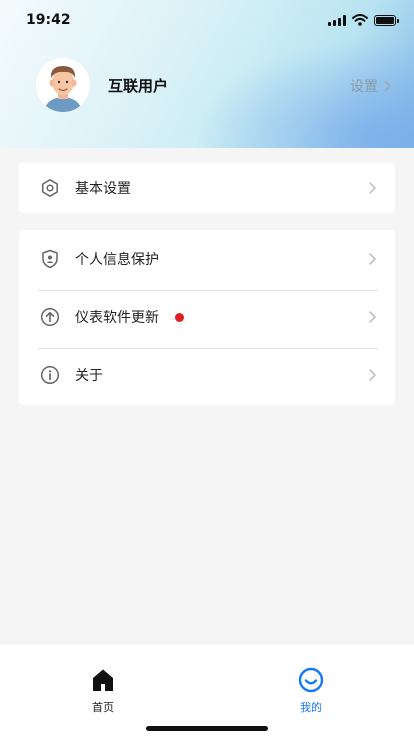 The image size is (414, 736). I want to click on tab-label: 首页, so click(103, 707).